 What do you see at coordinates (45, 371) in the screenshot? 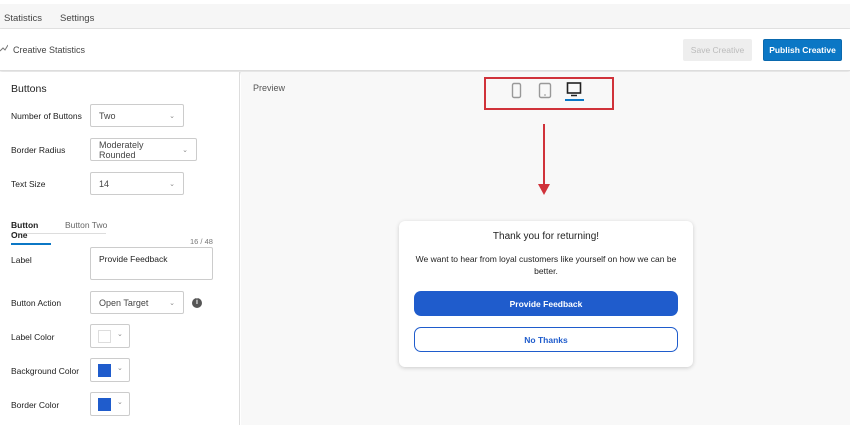
I see `background-color-label: Background Color` at bounding box center [45, 371].